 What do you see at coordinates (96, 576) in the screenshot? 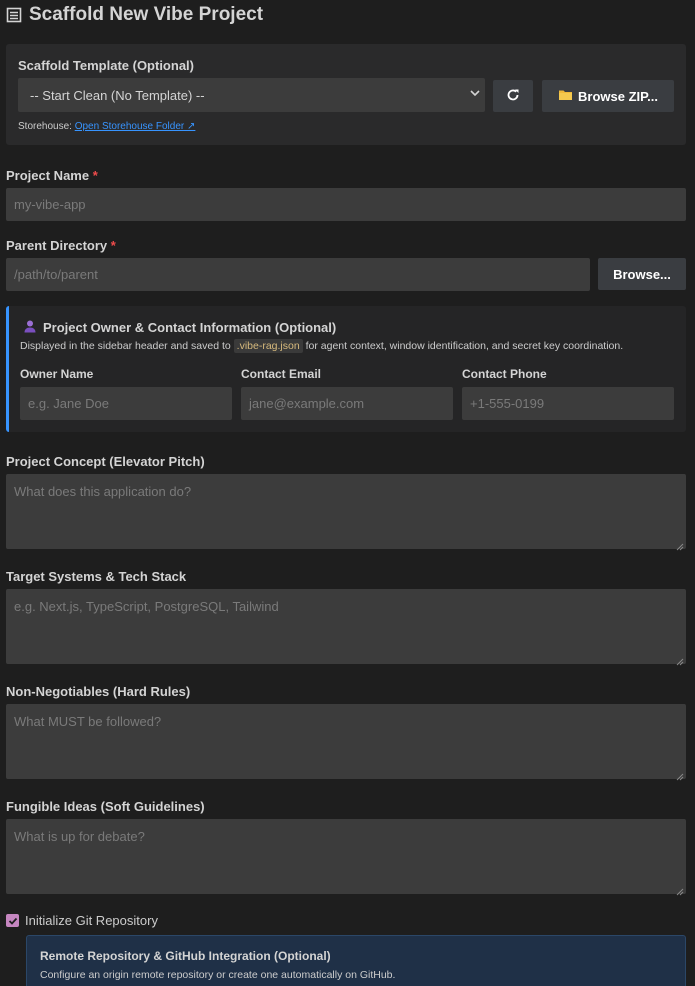
I see `tech-stack-label: Target Systems & Tech Stack` at bounding box center [96, 576].